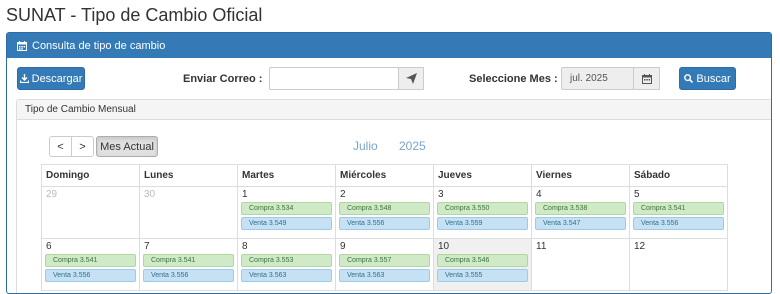 The width and height of the screenshot is (780, 294). I want to click on weekday-header: Jueves, so click(482, 175).